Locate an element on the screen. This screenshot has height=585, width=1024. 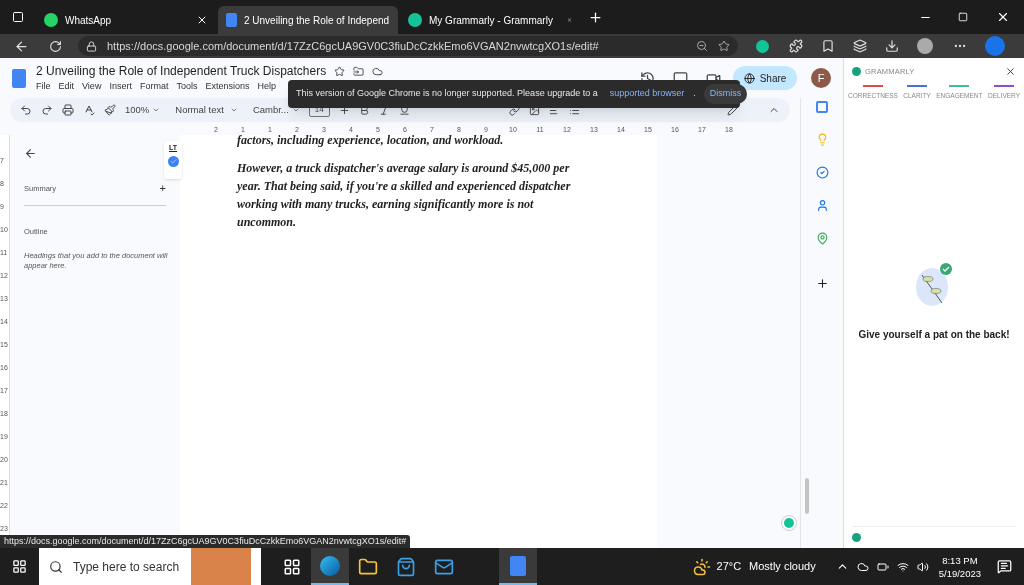
status-url: https://docs.google.com/document/d/17ZzC6gcUA9GV0C3fiuDcCzkkEmo6VGAN2nvwtcgXO1s/edit# is located at coordinates (205, 541).